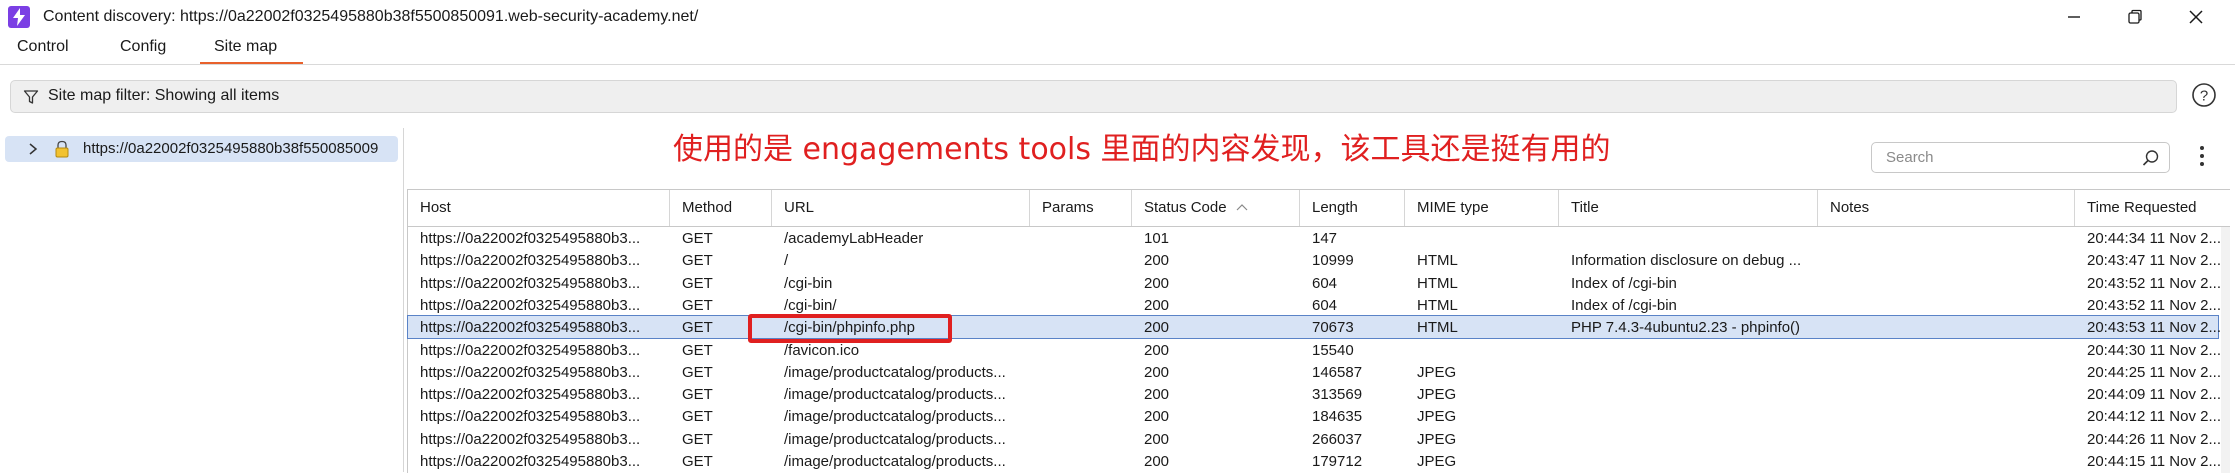 The height and width of the screenshot is (473, 2235). What do you see at coordinates (202, 300) in the screenshot?
I see `site-map-tree-panel: https://0a22002f0325495880b38f550085009` at bounding box center [202, 300].